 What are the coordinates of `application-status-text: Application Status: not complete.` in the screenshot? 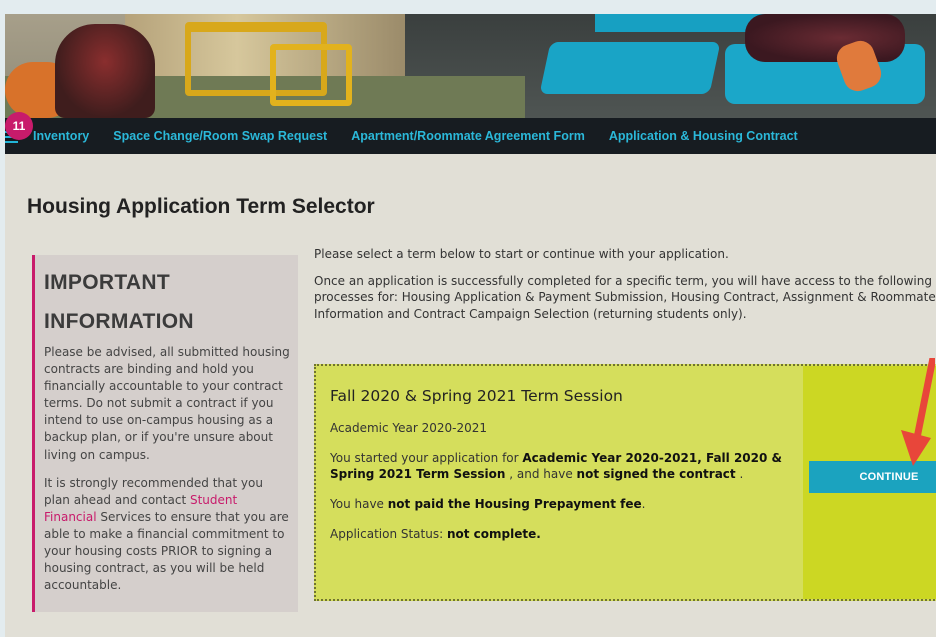 It's located at (565, 534).